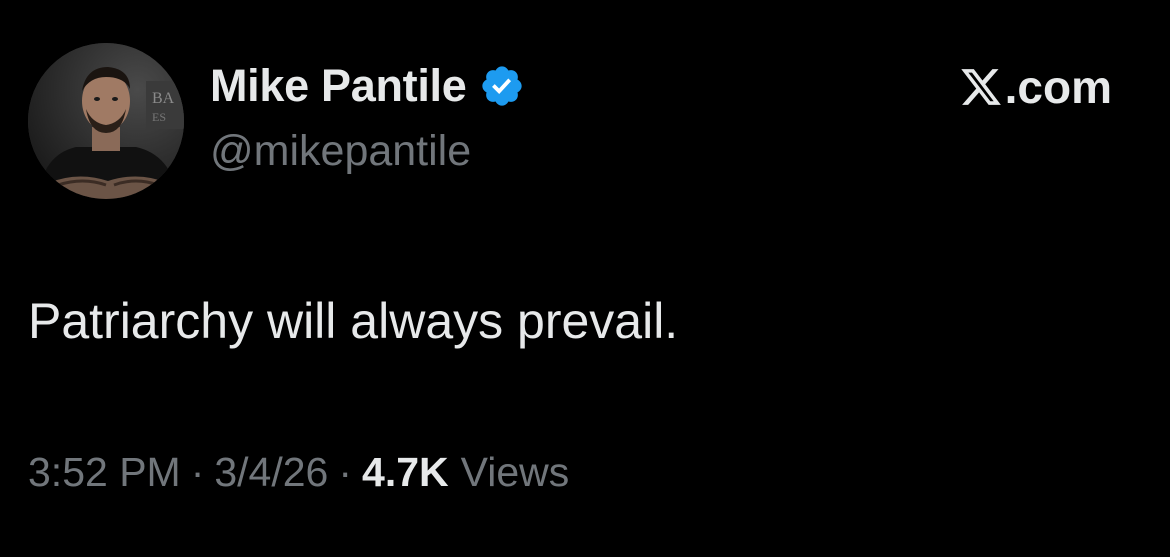 This screenshot has width=1170, height=557. Describe the element at coordinates (338, 86) in the screenshot. I see `display-name: Mike Pantile` at that location.